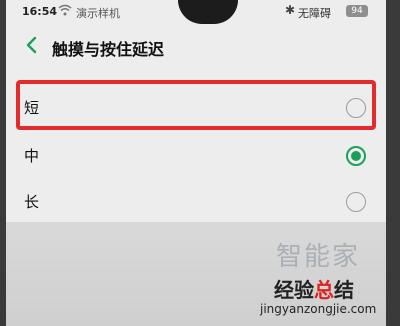  I want to click on status-carrier: 演示样机, so click(98, 13).